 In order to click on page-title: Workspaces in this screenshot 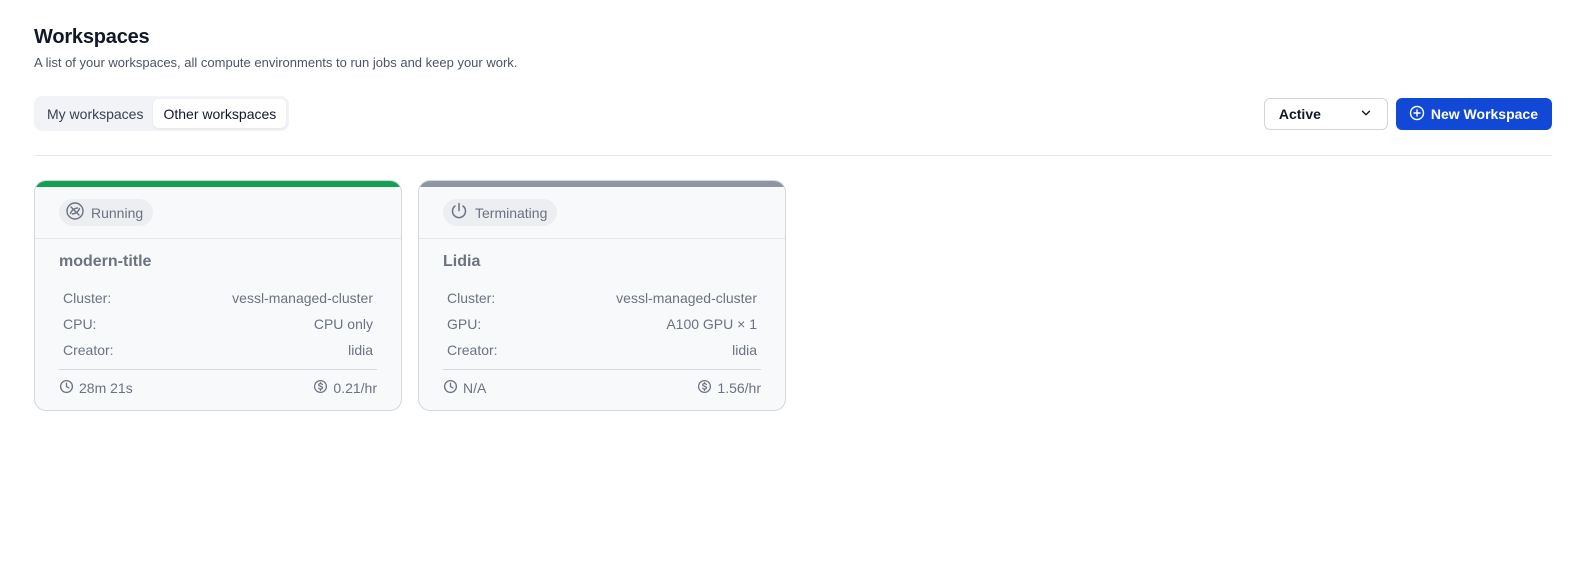, I will do `click(92, 37)`.